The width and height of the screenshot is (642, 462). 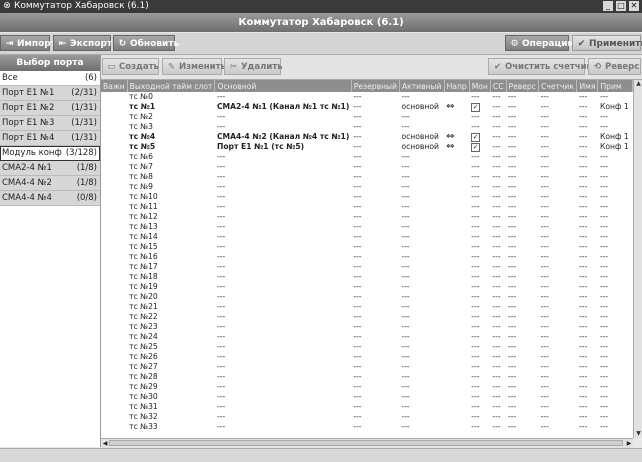 What do you see at coordinates (498, 86) in the screenshot?
I see `column-header: СС` at bounding box center [498, 86].